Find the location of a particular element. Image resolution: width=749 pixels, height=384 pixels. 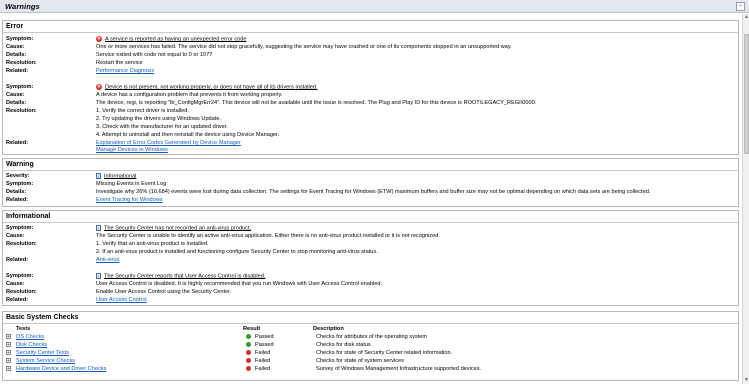

vertical-scrollbar: ▲ ▼ is located at coordinates (745, 199).